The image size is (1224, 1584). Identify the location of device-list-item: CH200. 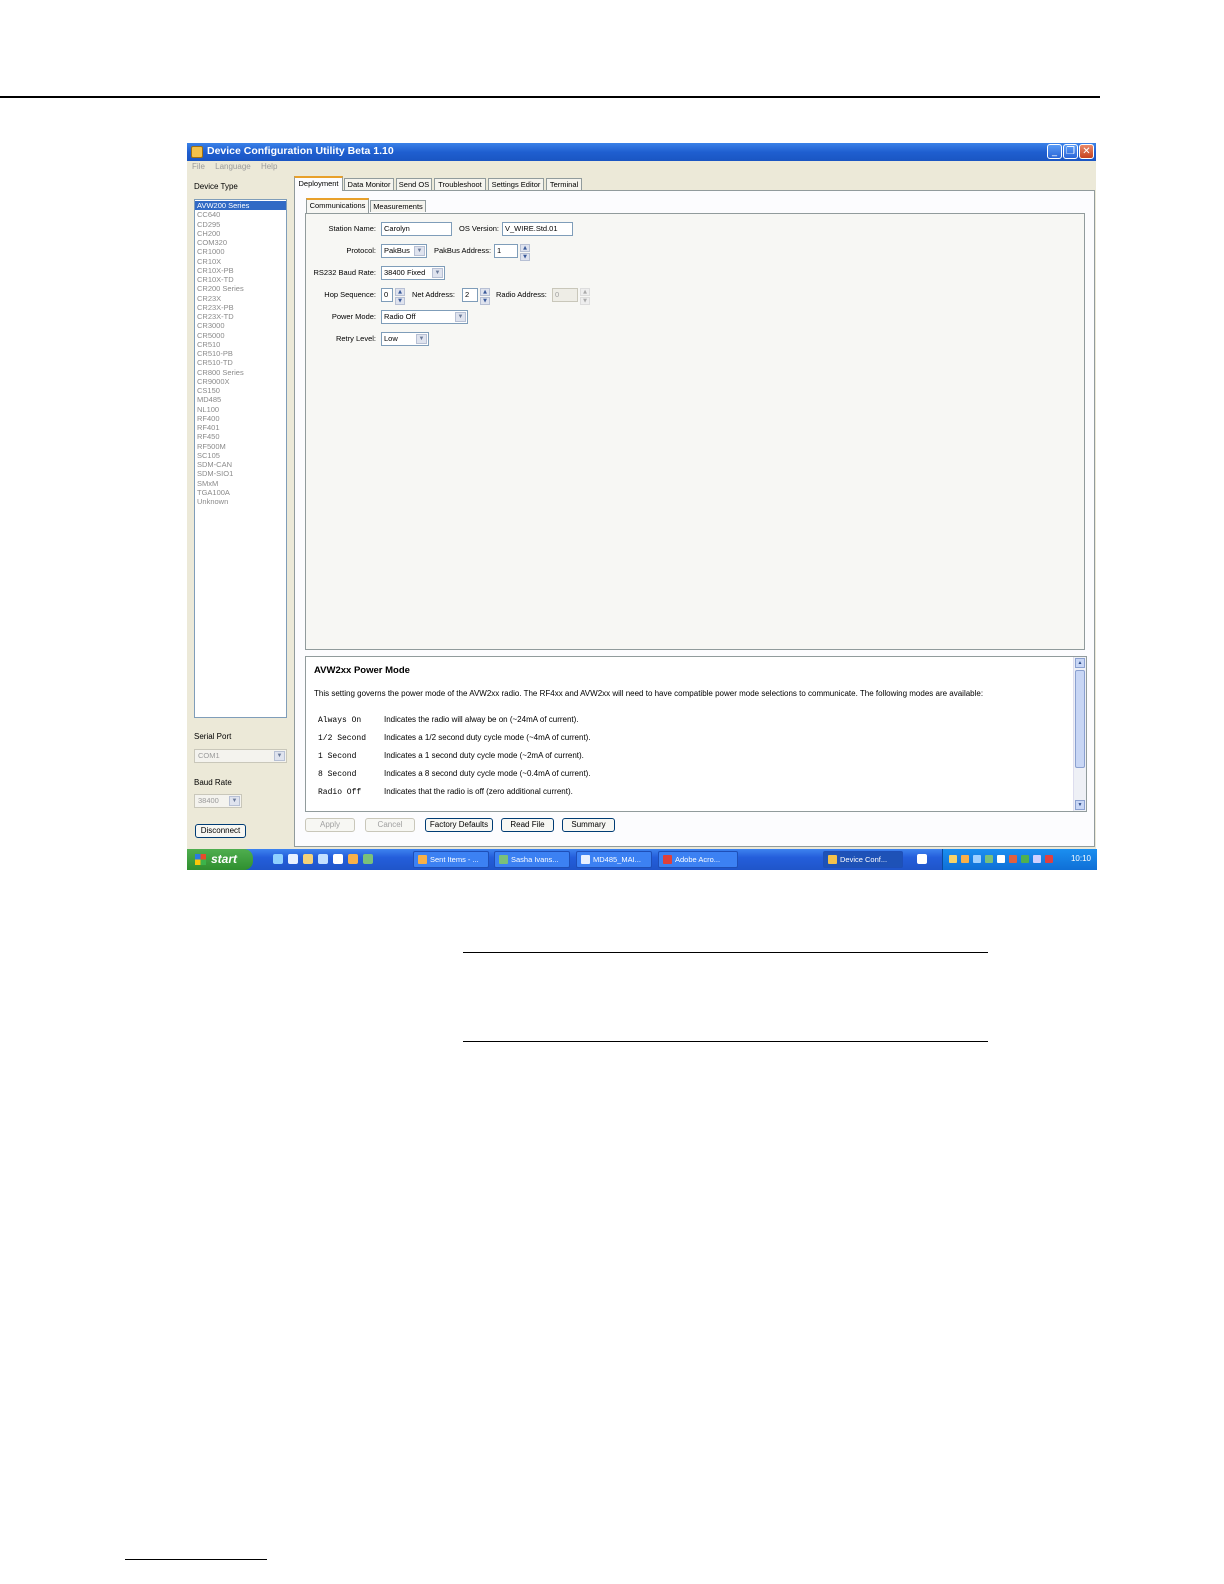
(240, 233).